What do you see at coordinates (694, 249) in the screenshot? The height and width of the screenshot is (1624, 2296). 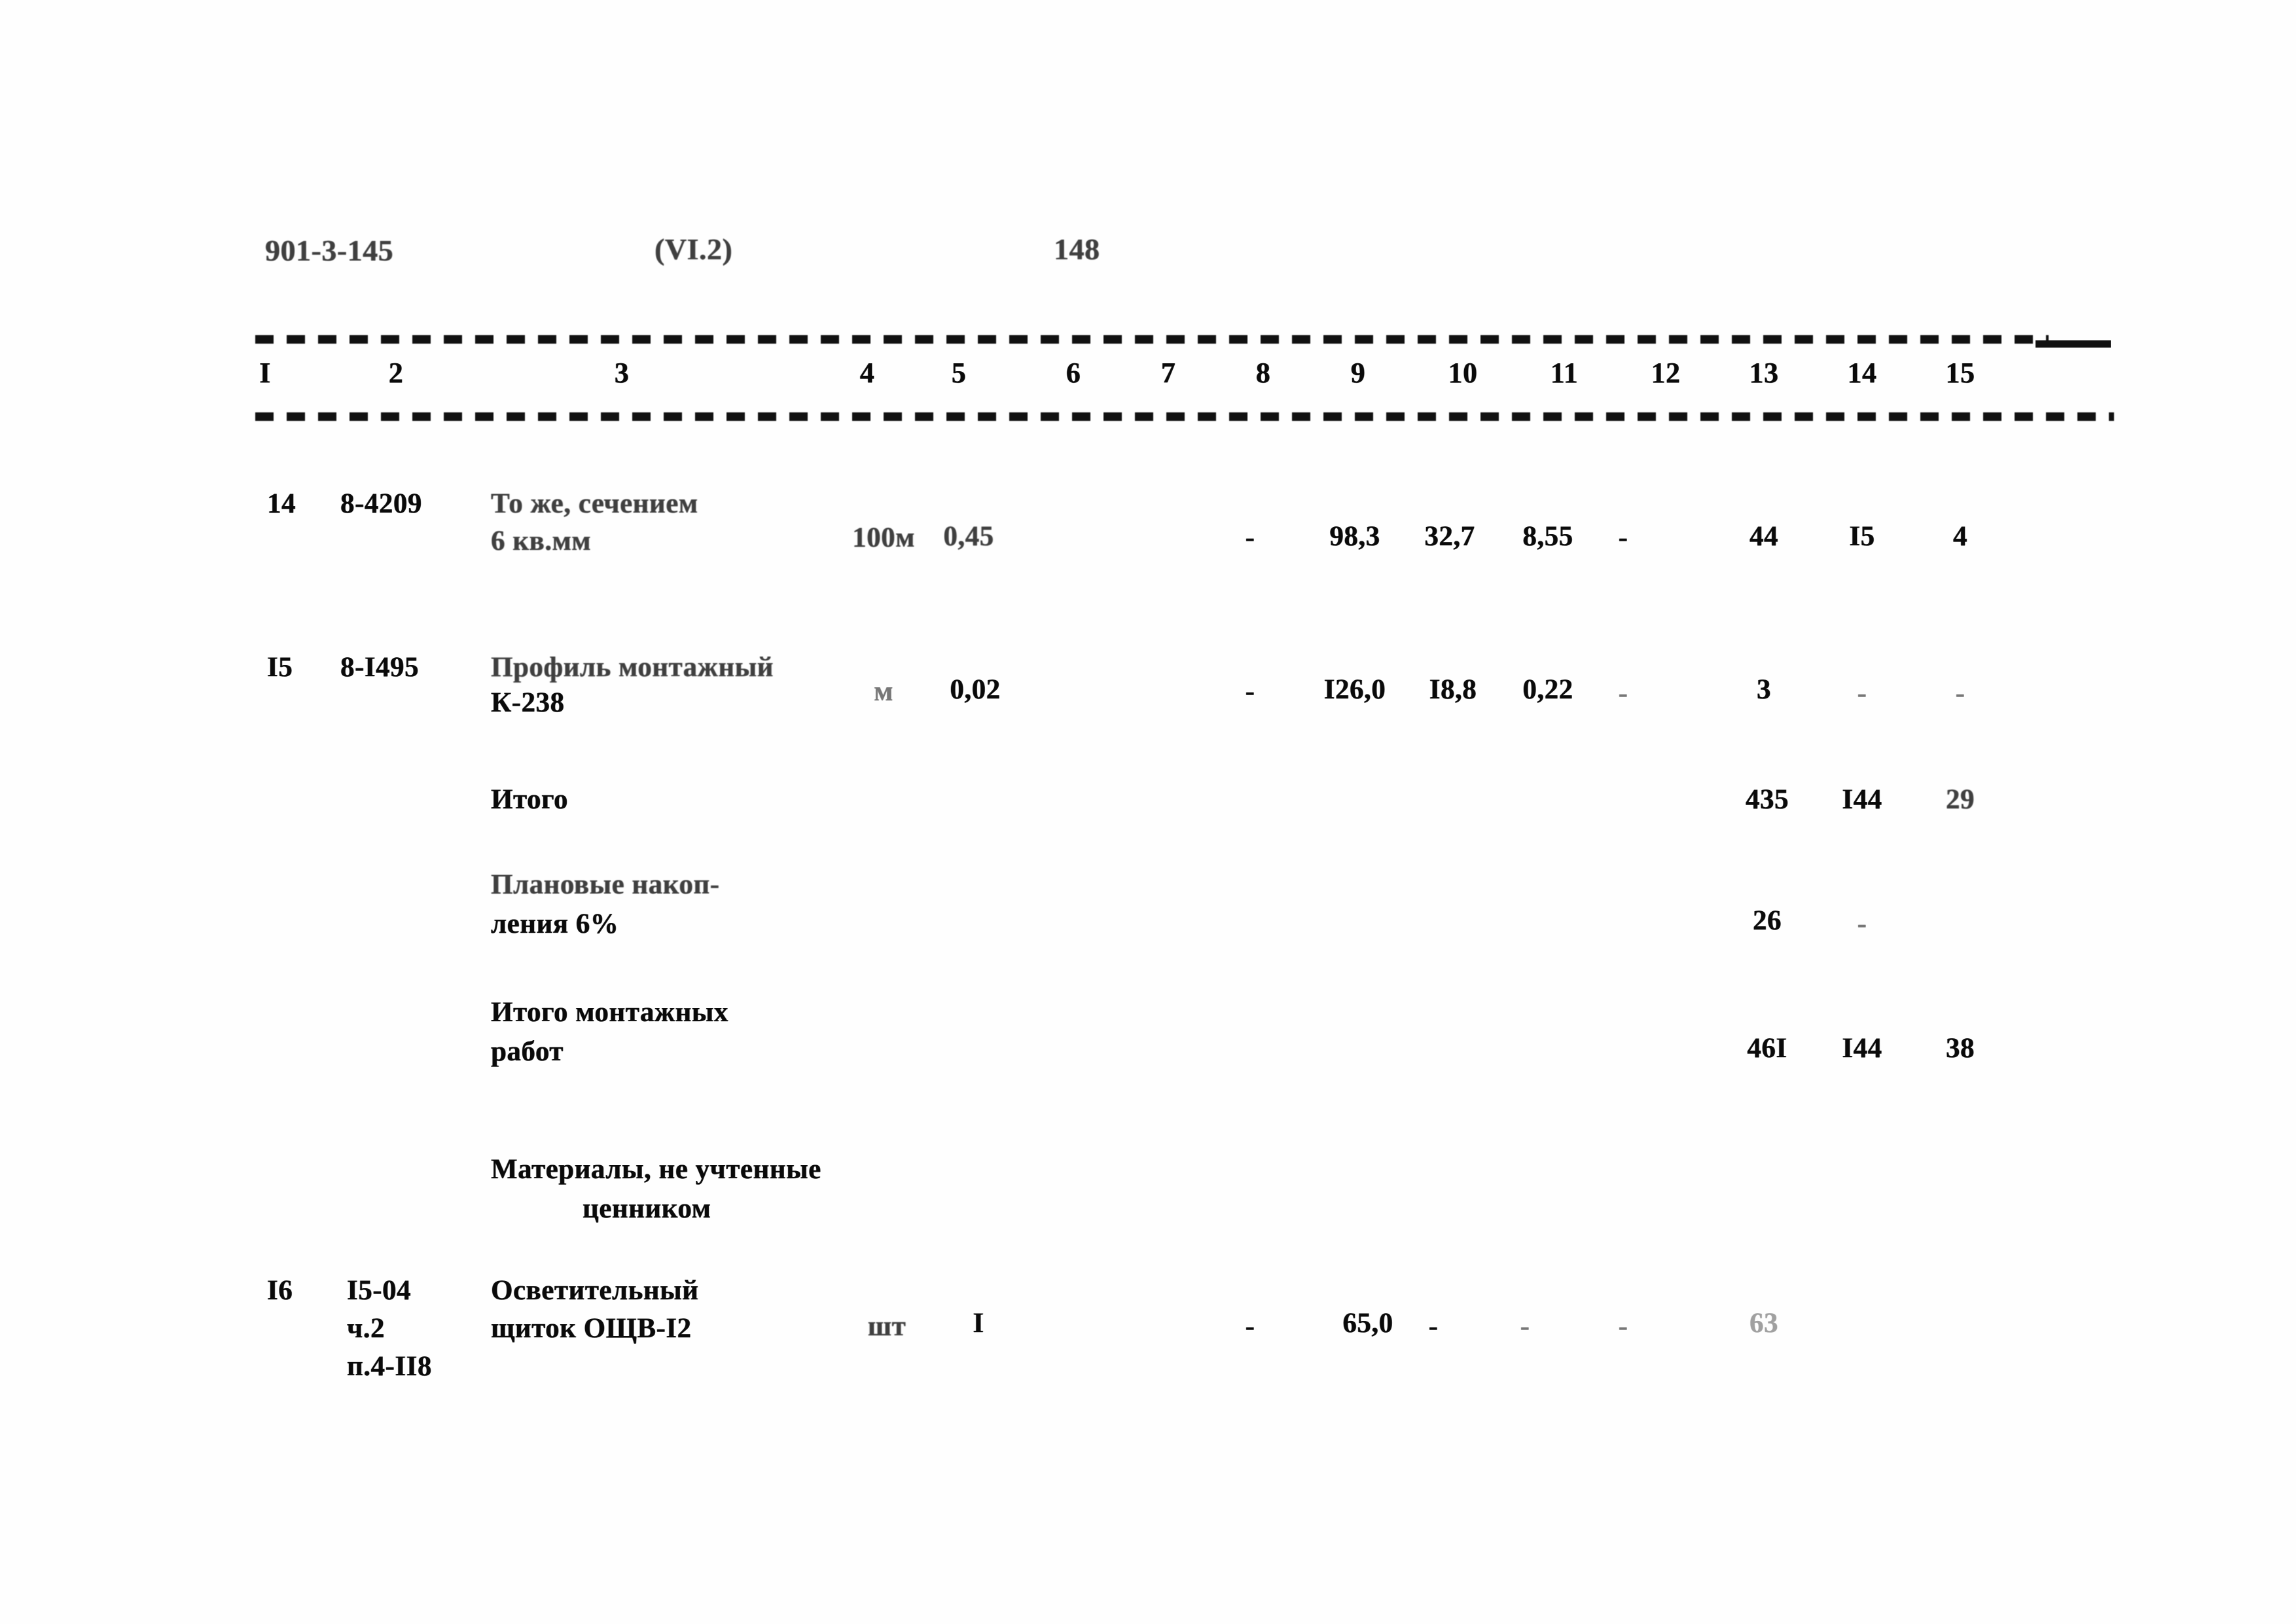 I see `section-ref: (VI.2)` at bounding box center [694, 249].